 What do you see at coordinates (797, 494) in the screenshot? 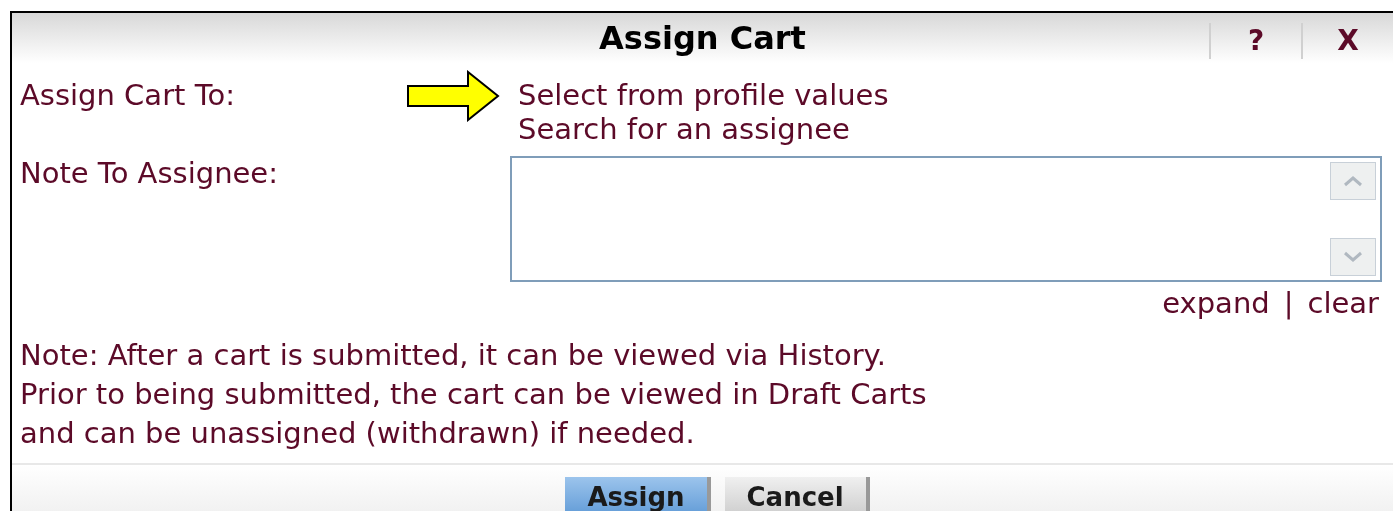
I see `cancel-button: Cancel` at bounding box center [797, 494].